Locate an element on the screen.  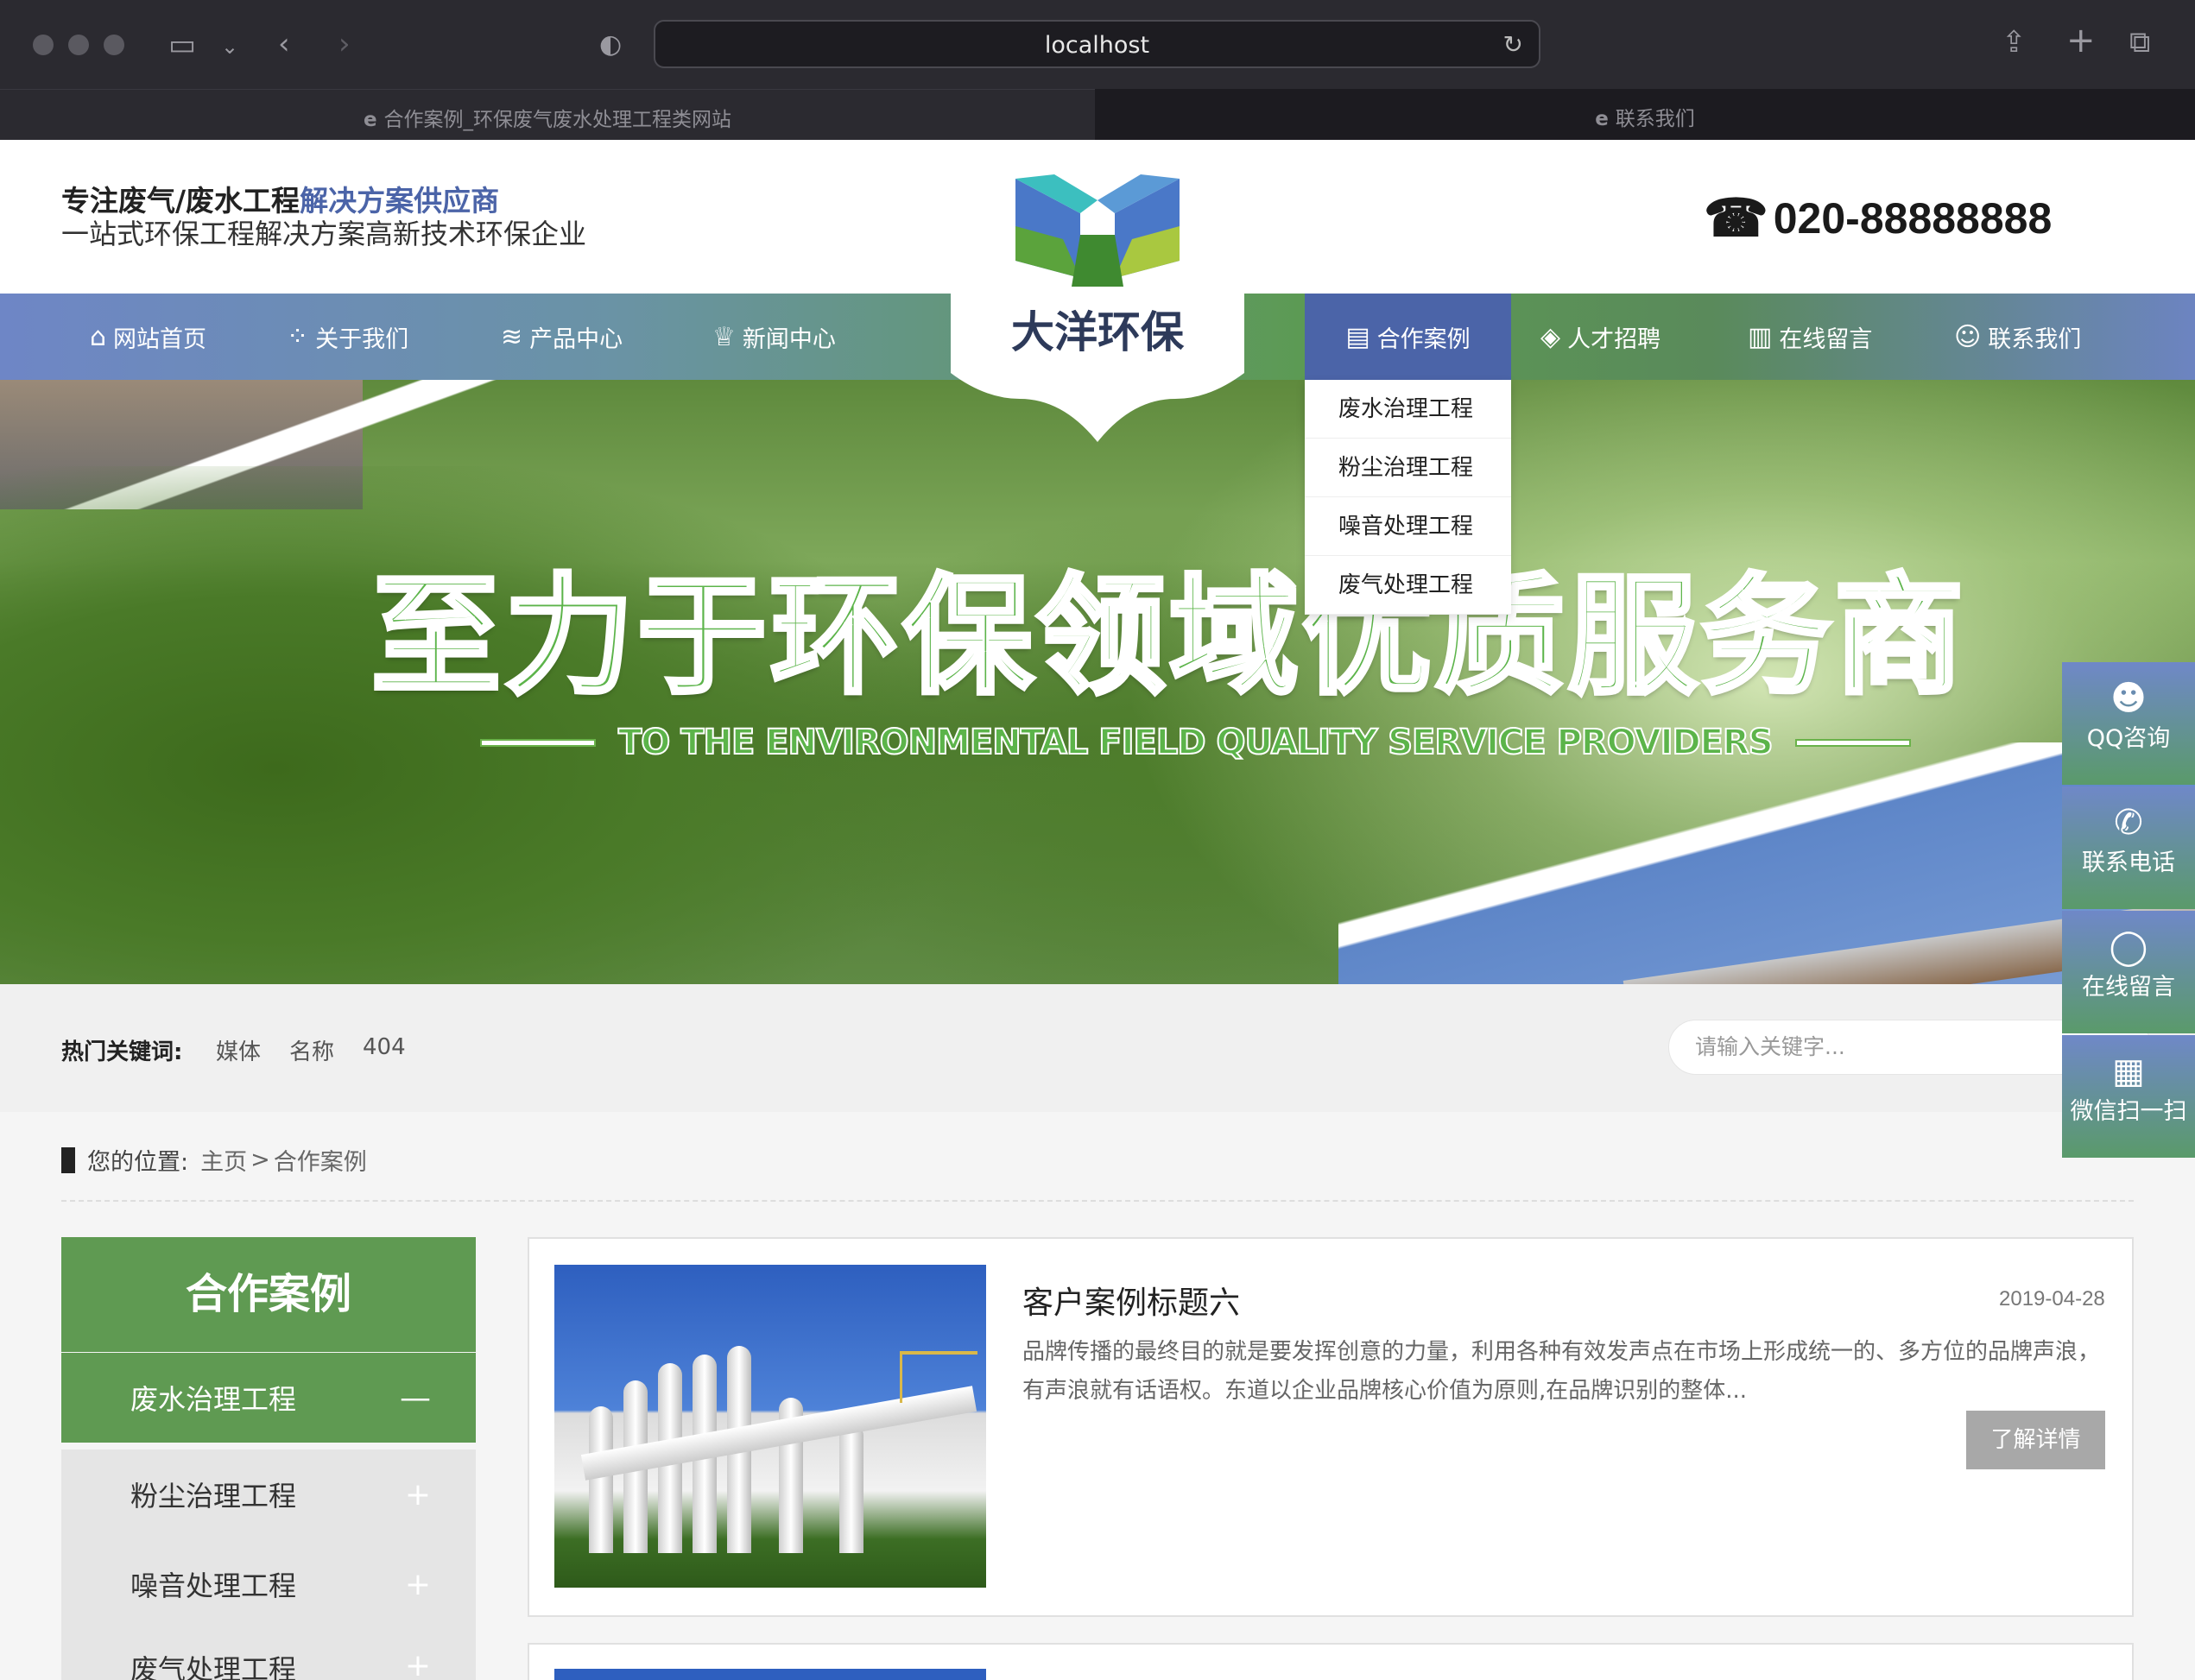
breadcrumb-home-link: 主页 is located at coordinates (223, 1160).